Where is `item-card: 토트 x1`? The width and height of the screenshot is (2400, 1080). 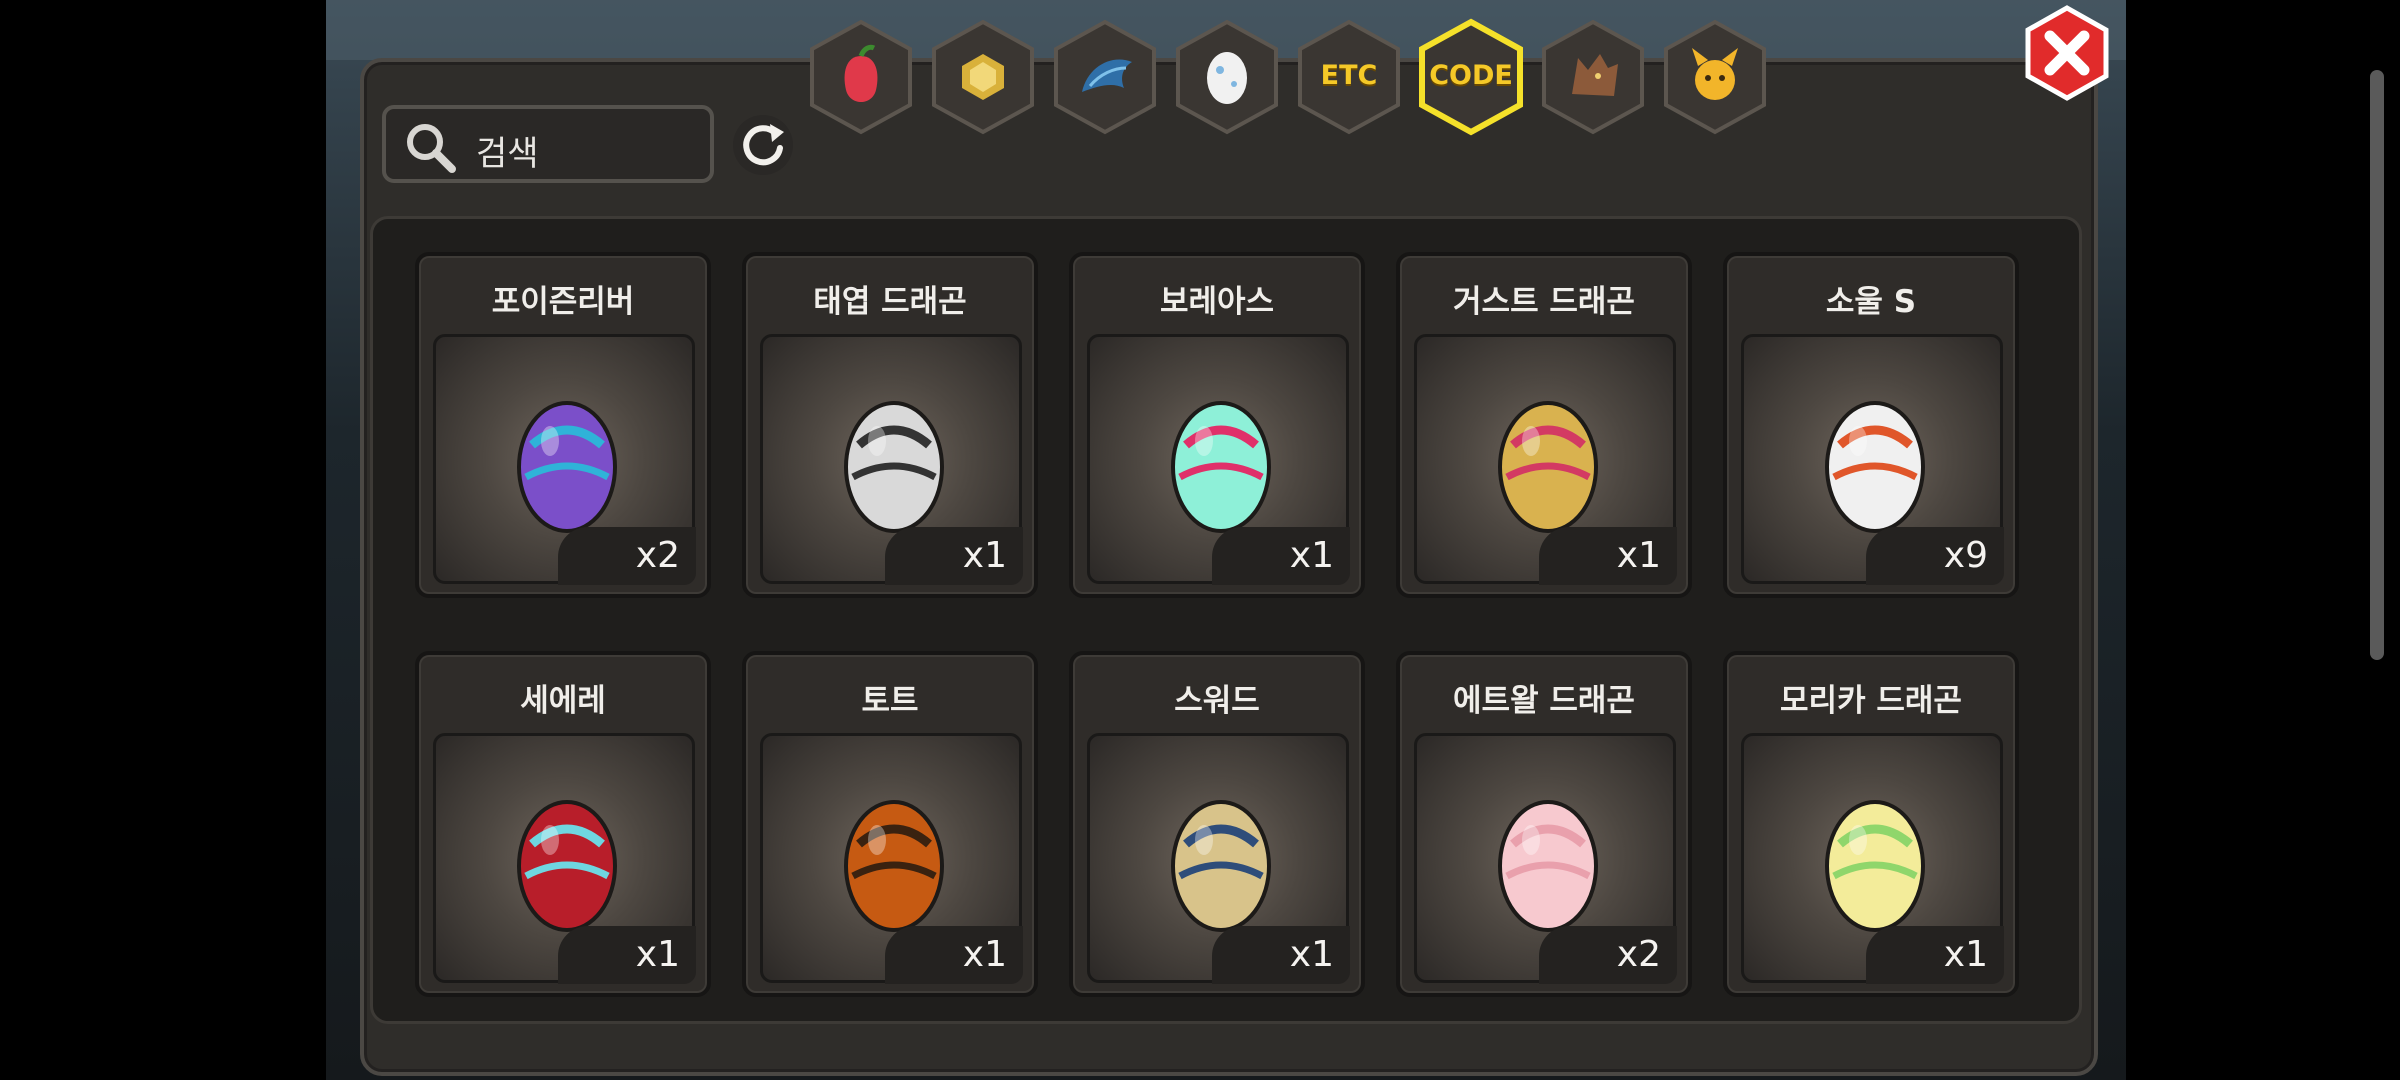 item-card: 토트 x1 is located at coordinates (890, 824).